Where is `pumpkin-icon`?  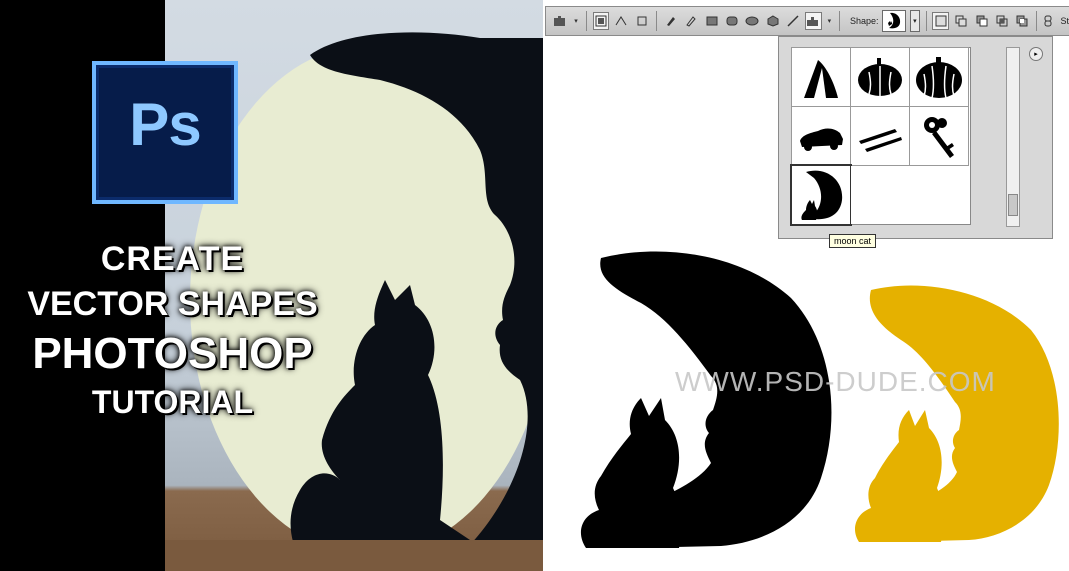 pumpkin-icon is located at coordinates (880, 77).